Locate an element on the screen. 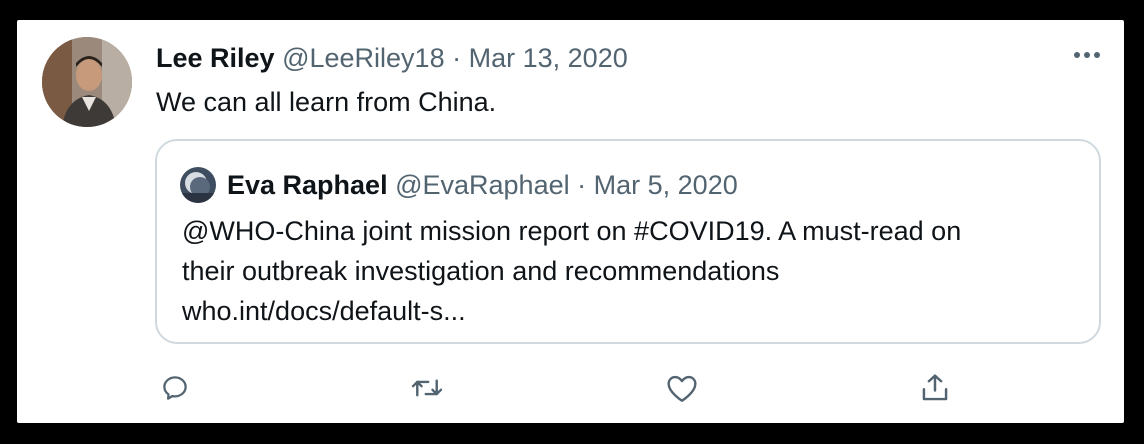  tweet-header: Lee Riley @LeeRiley18 · Mar 13, 2020 is located at coordinates (392, 58).